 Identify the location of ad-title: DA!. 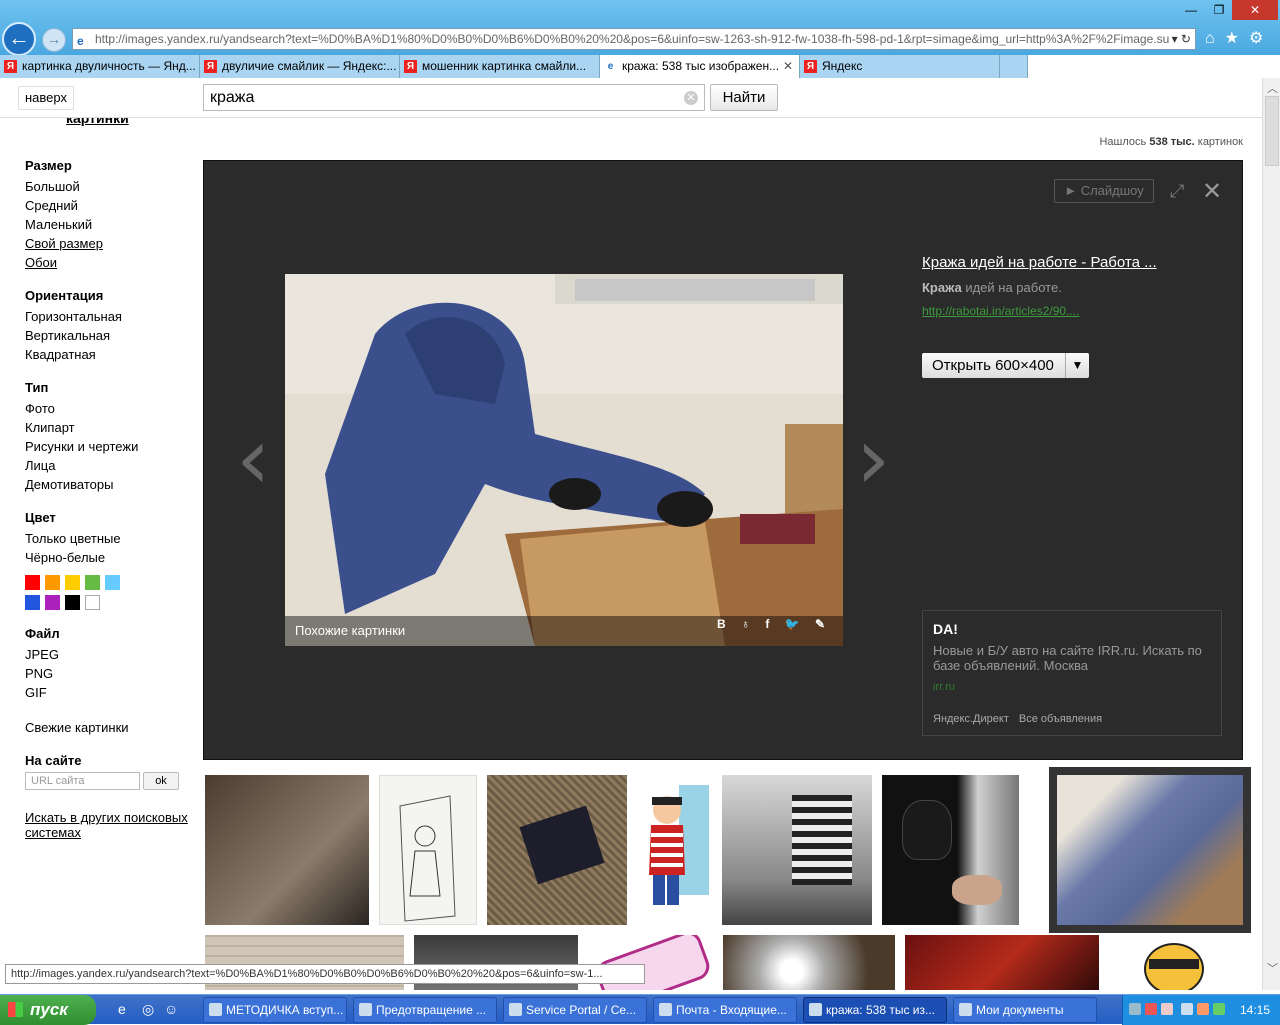
(1072, 629).